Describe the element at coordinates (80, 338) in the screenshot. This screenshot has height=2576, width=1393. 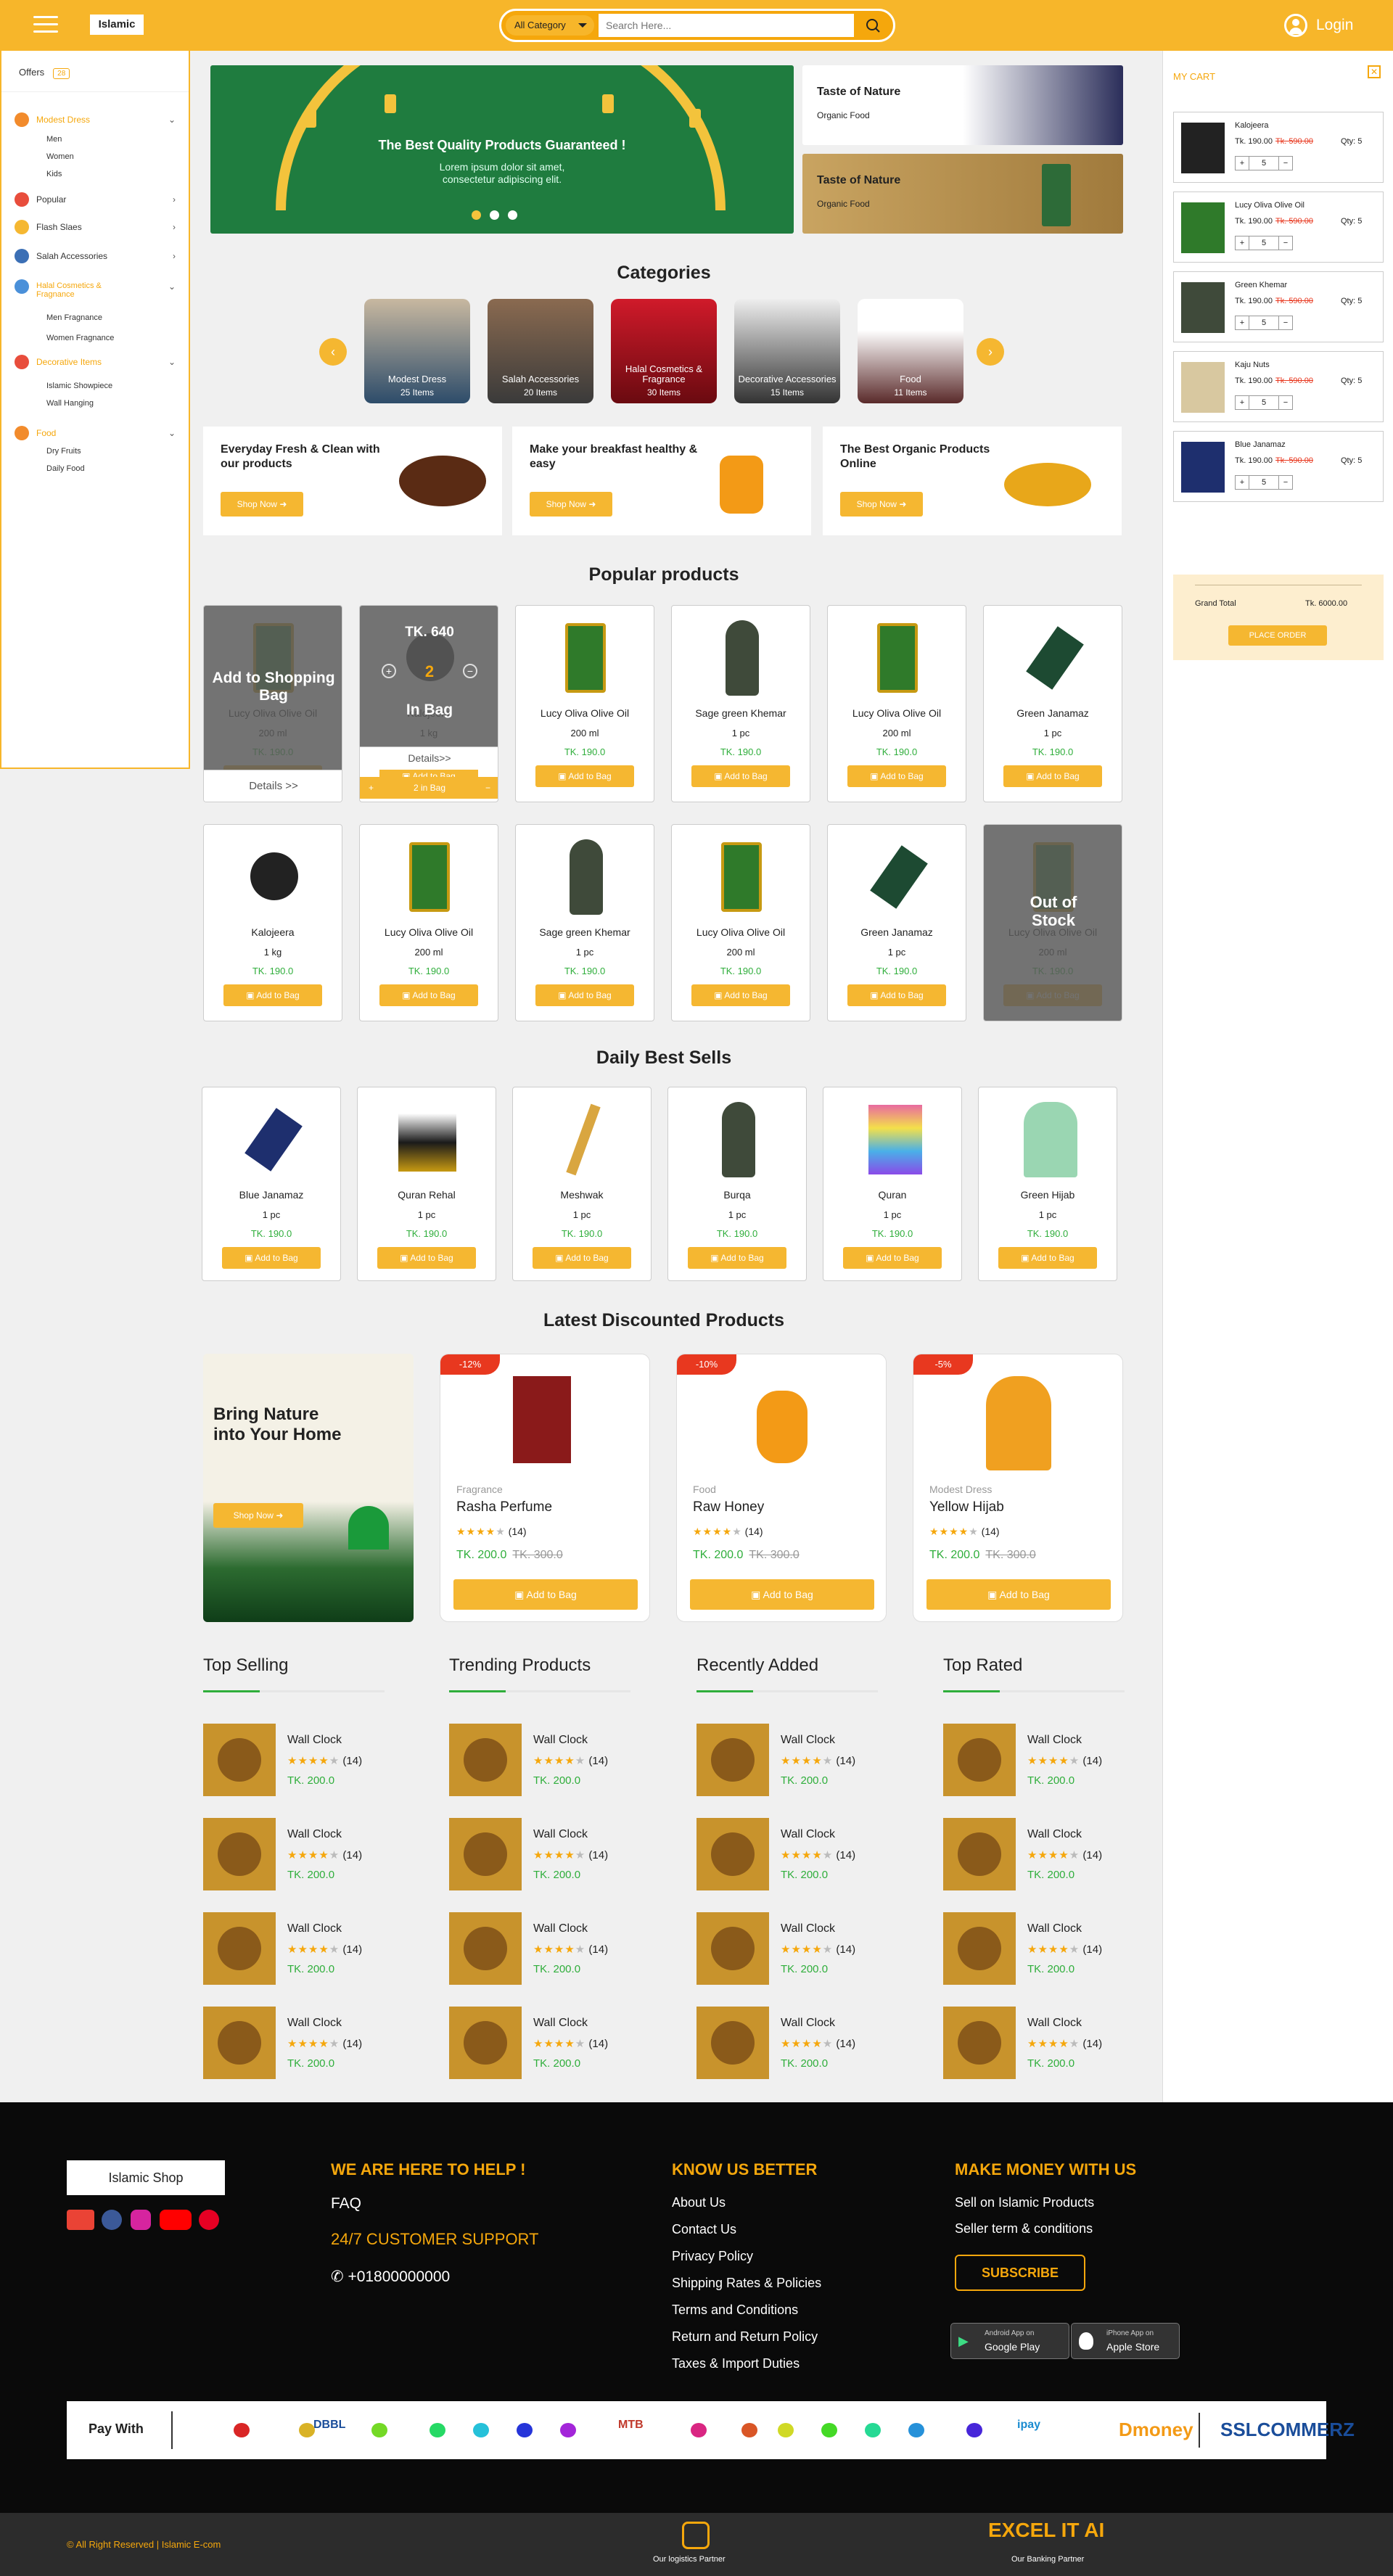
I see `sidebar-sub-women-fragnance: Women Fragnance` at that location.